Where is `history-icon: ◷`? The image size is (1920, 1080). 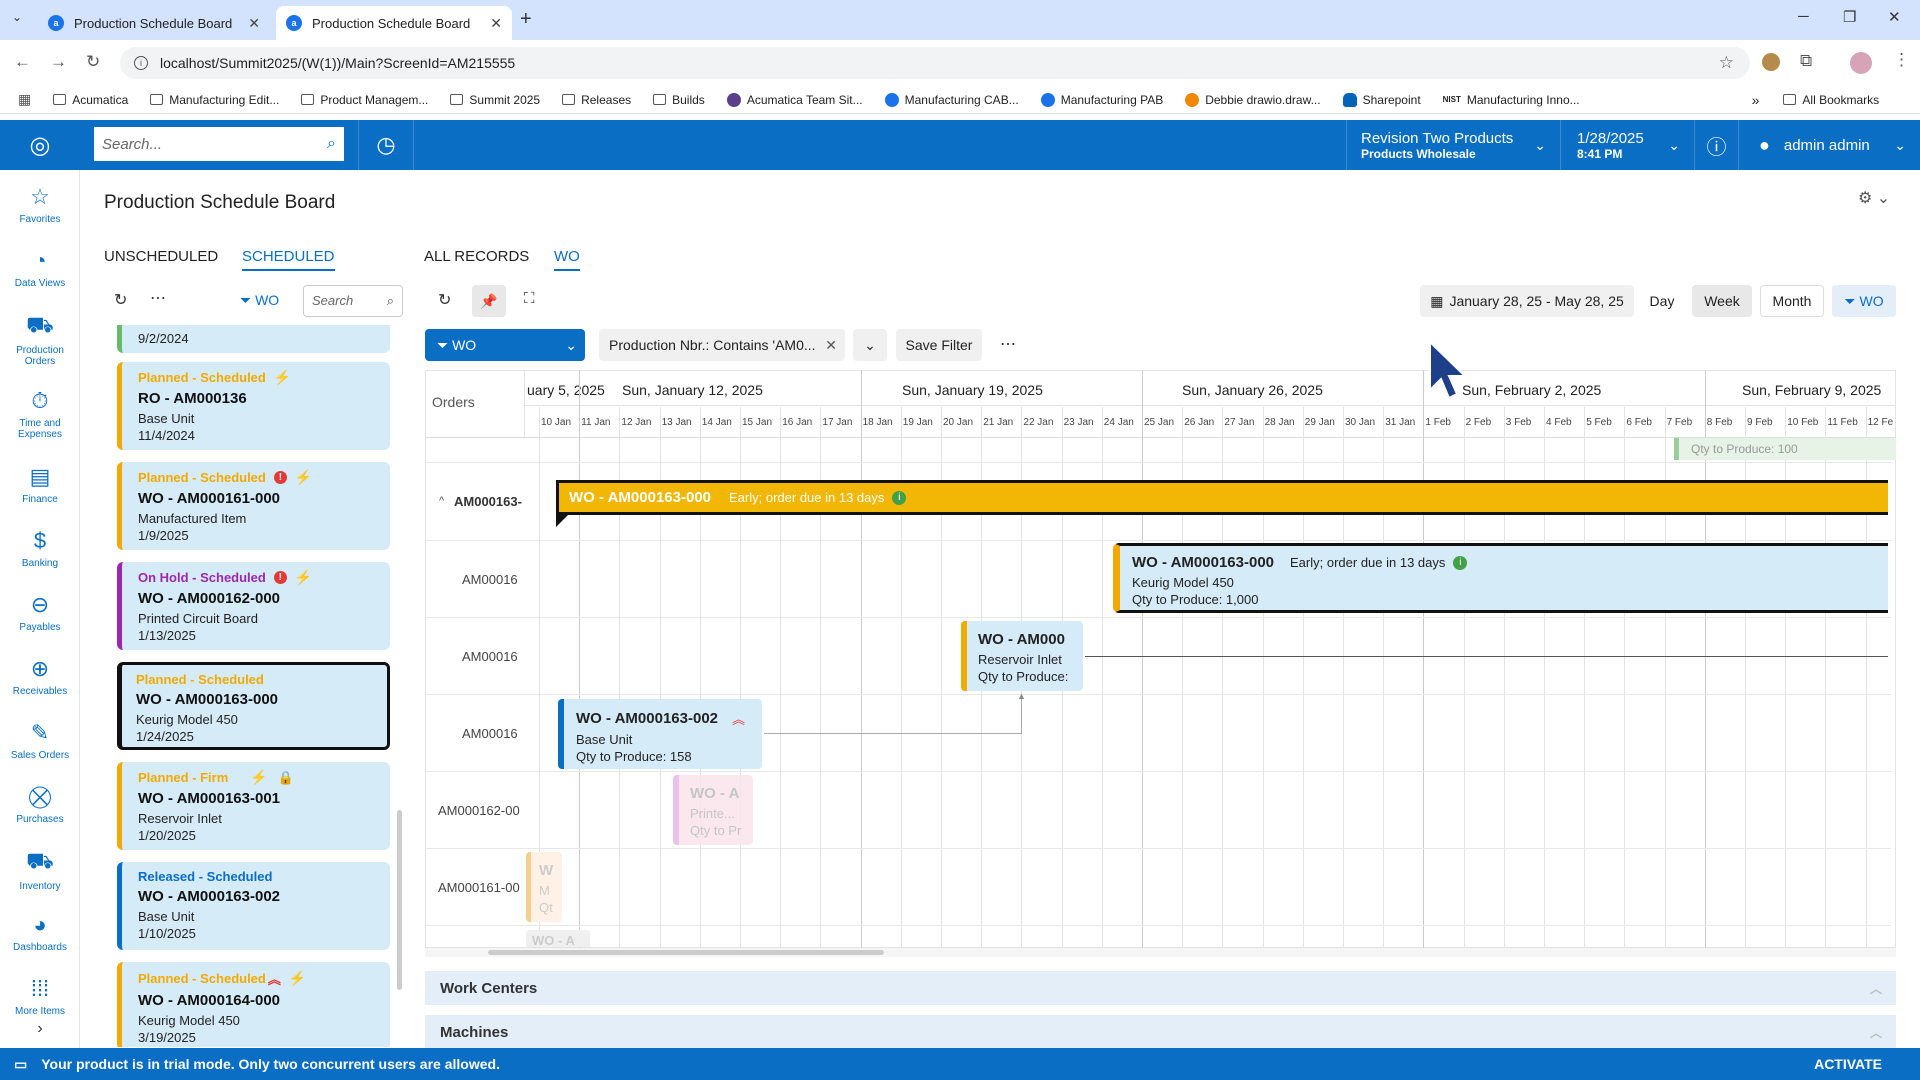 history-icon: ◷ is located at coordinates (386, 145).